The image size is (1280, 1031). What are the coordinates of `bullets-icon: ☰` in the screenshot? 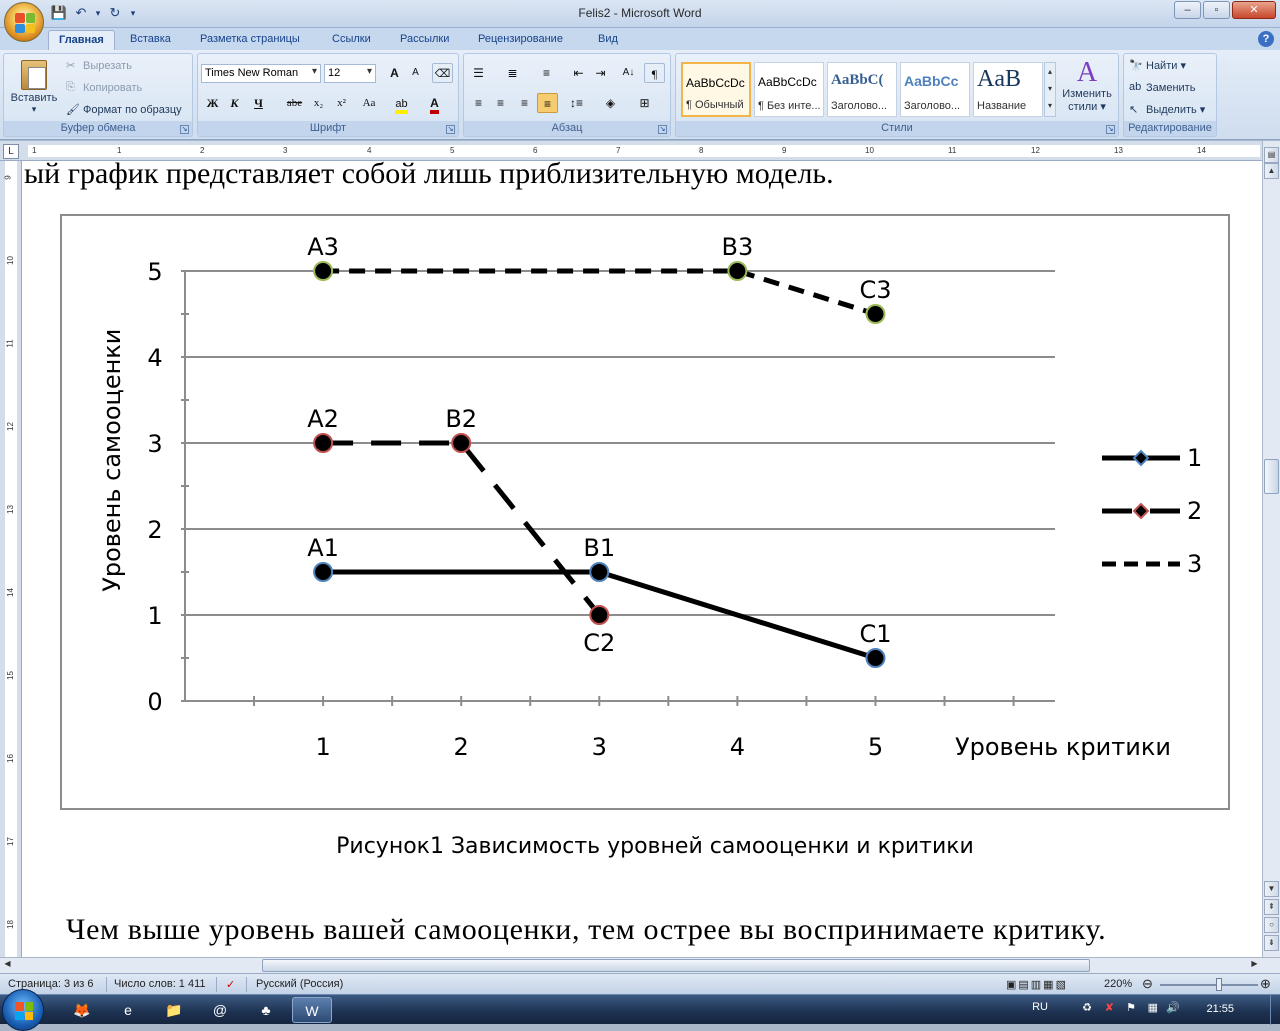 It's located at (478, 73).